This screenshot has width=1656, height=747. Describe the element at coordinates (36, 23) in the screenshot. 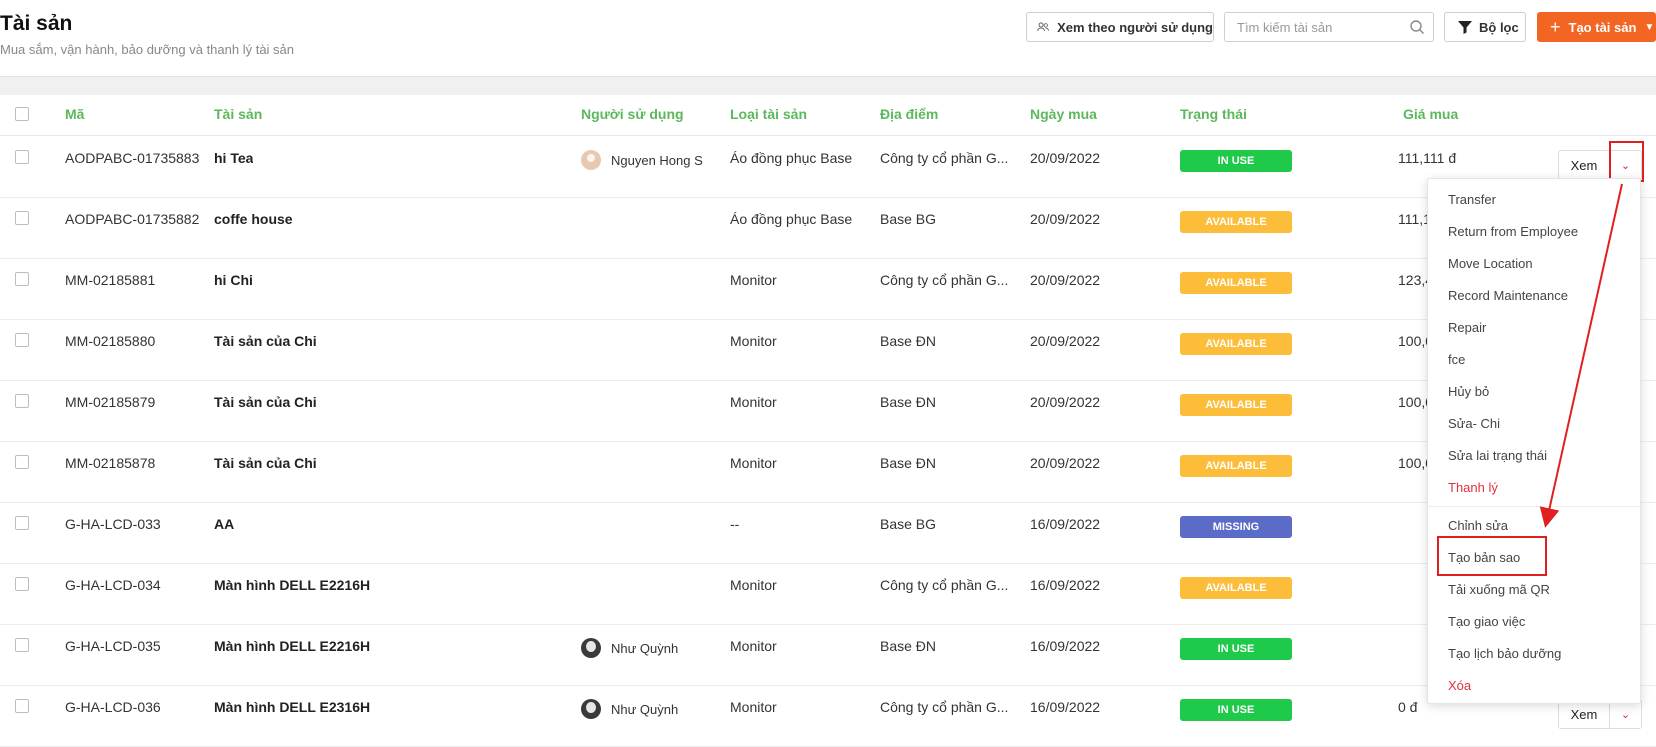

I see `page-title: Tài sản` at that location.